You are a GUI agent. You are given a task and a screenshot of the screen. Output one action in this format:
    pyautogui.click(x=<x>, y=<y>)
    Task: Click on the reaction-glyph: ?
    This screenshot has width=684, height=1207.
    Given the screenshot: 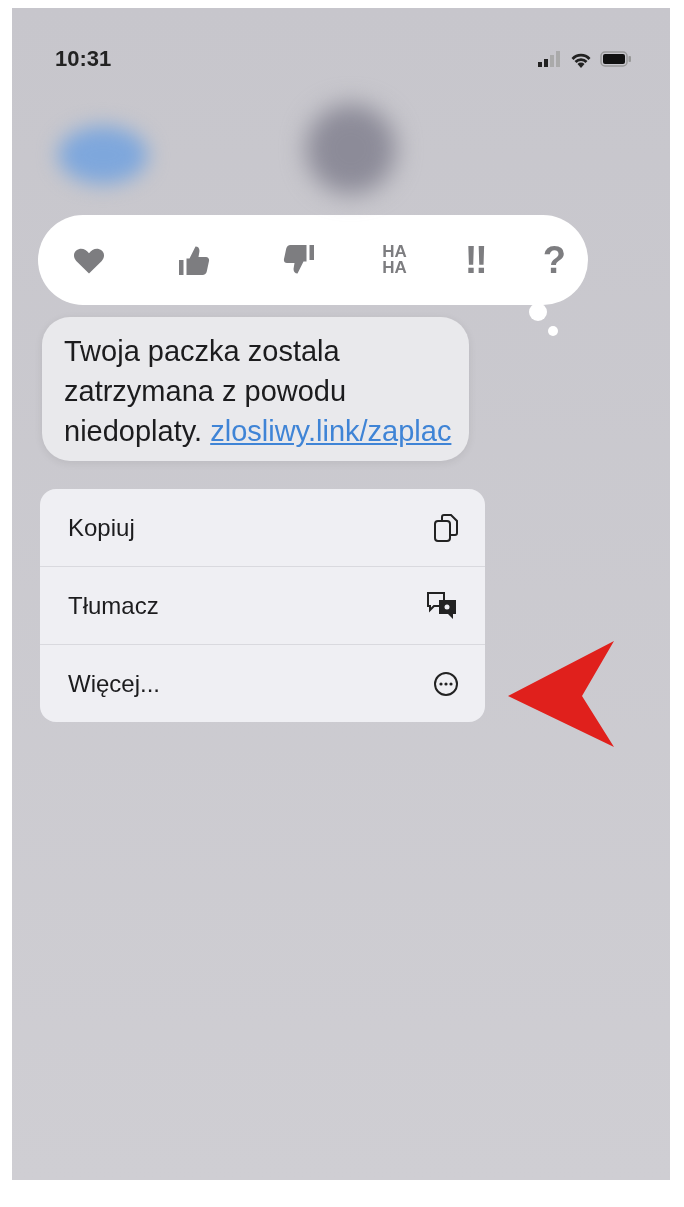 What is the action you would take?
    pyautogui.click(x=554, y=260)
    